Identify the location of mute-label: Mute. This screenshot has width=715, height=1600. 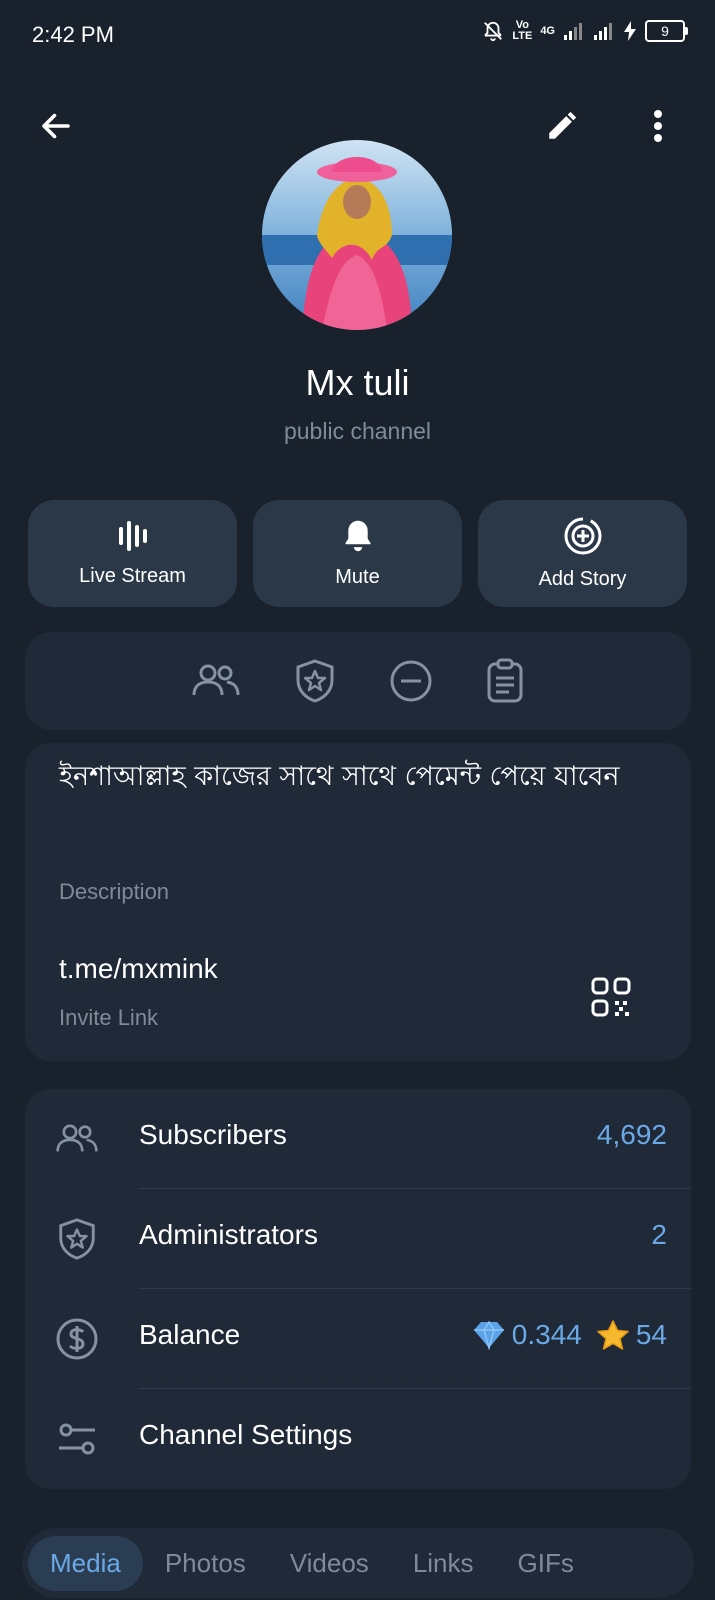
(357, 577).